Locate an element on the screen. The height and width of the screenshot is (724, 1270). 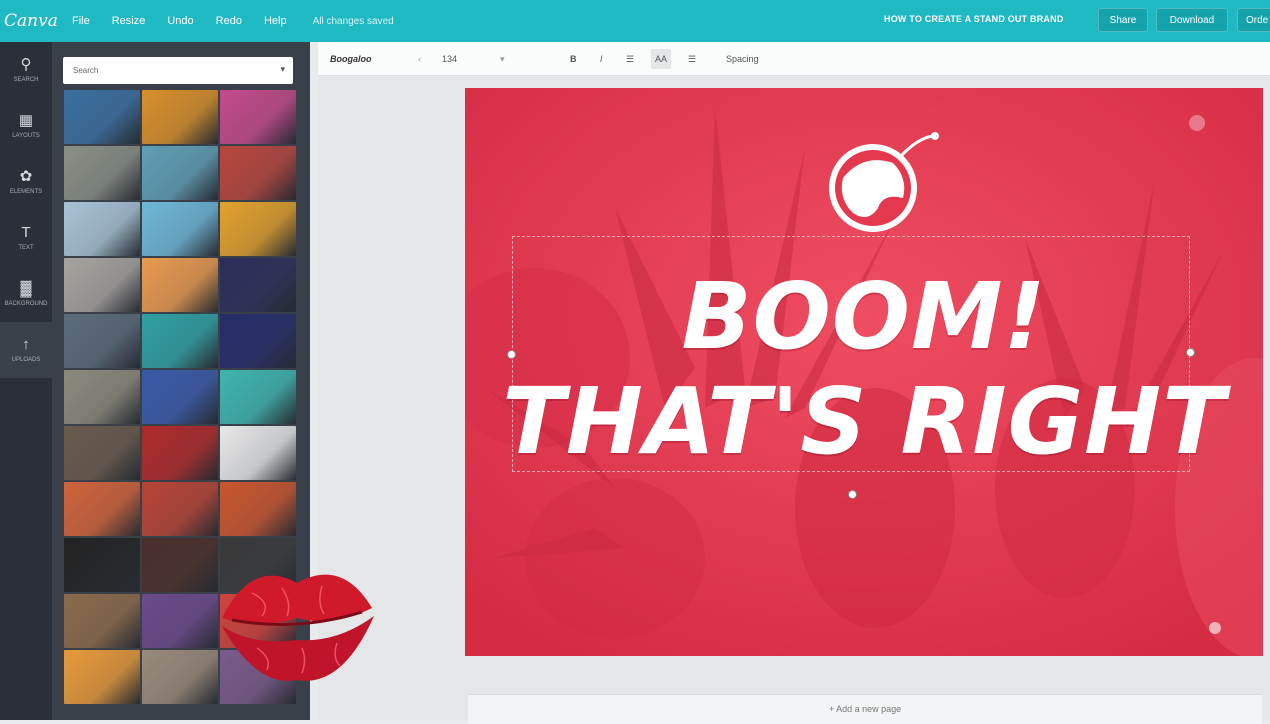
menu-undo: Undo is located at coordinates (180, 21).